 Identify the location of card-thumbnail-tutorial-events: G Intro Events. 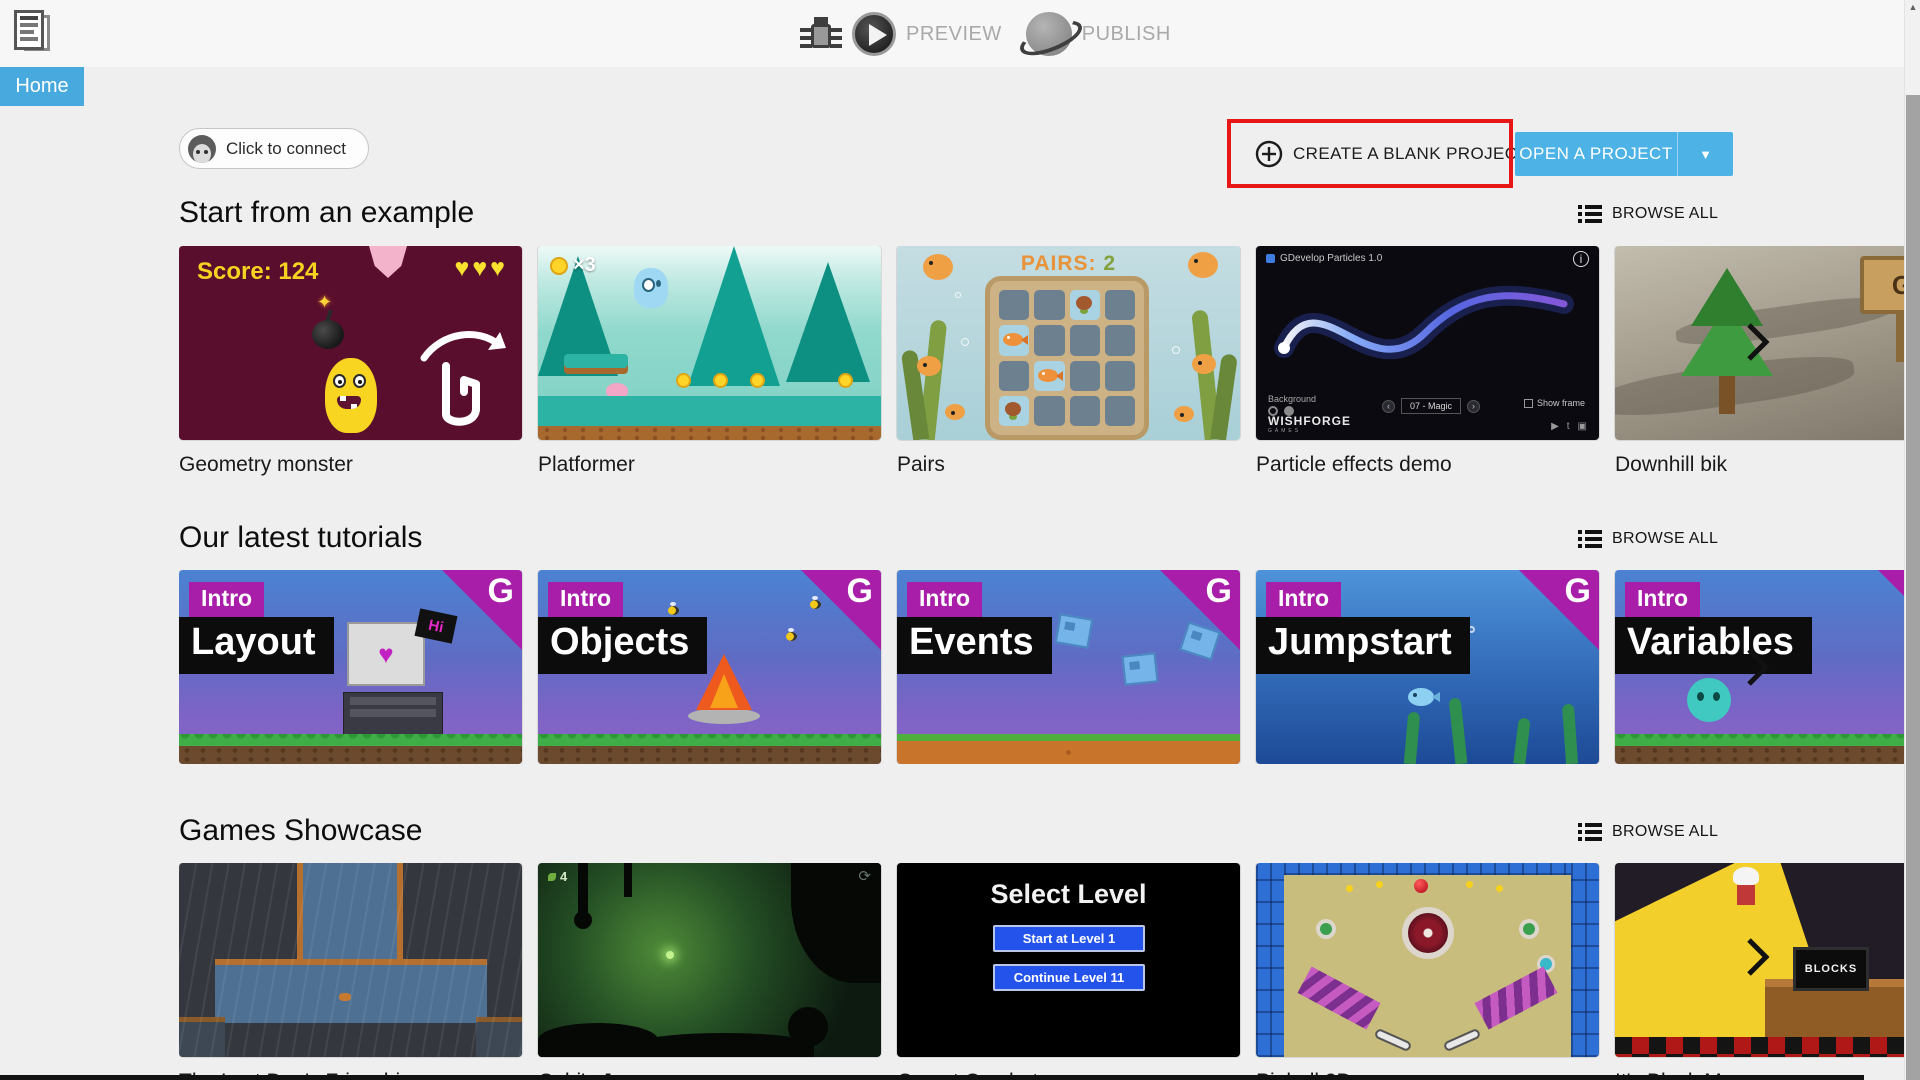
(1068, 667).